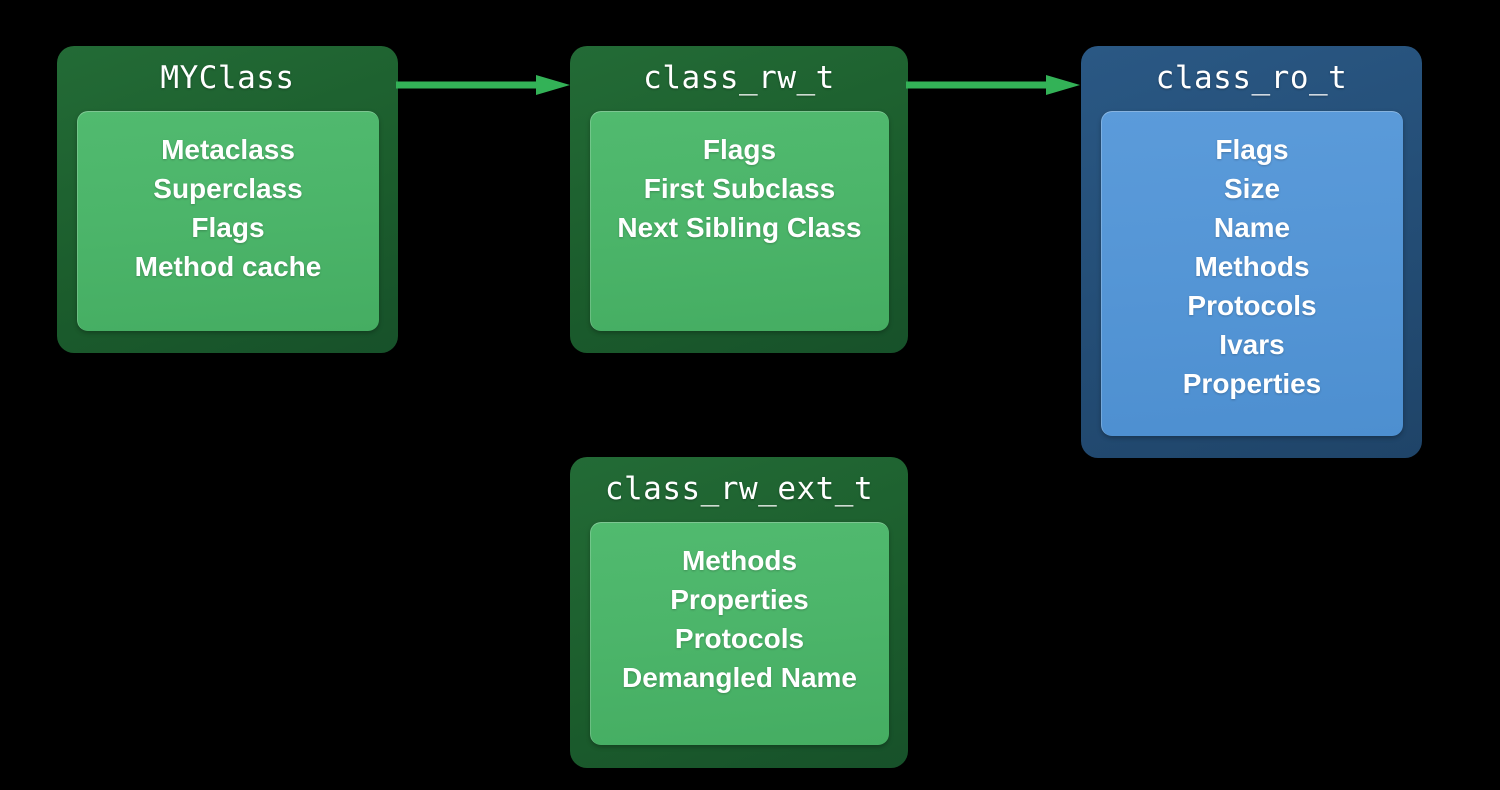  What do you see at coordinates (739, 227) in the screenshot?
I see `field-next-sibling-class: Next Sibling Class` at bounding box center [739, 227].